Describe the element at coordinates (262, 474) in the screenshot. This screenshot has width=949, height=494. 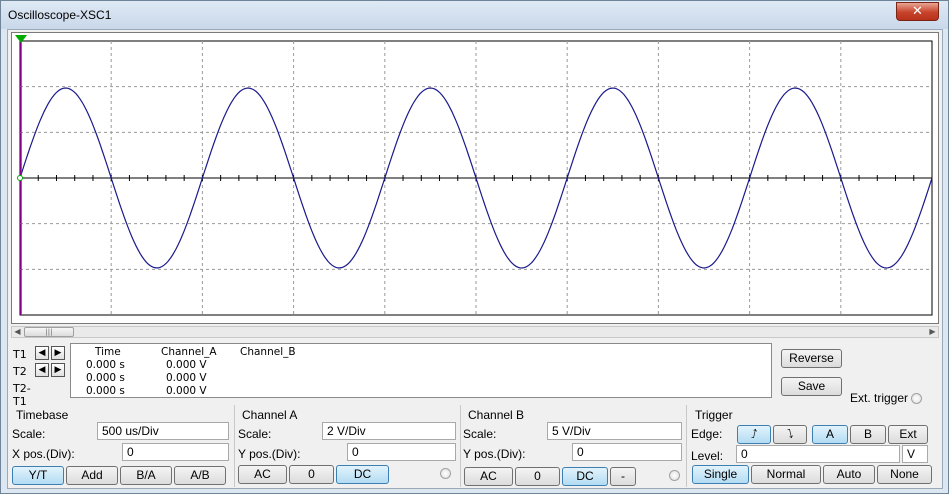
I see `channel-a-ac-button: AC` at that location.